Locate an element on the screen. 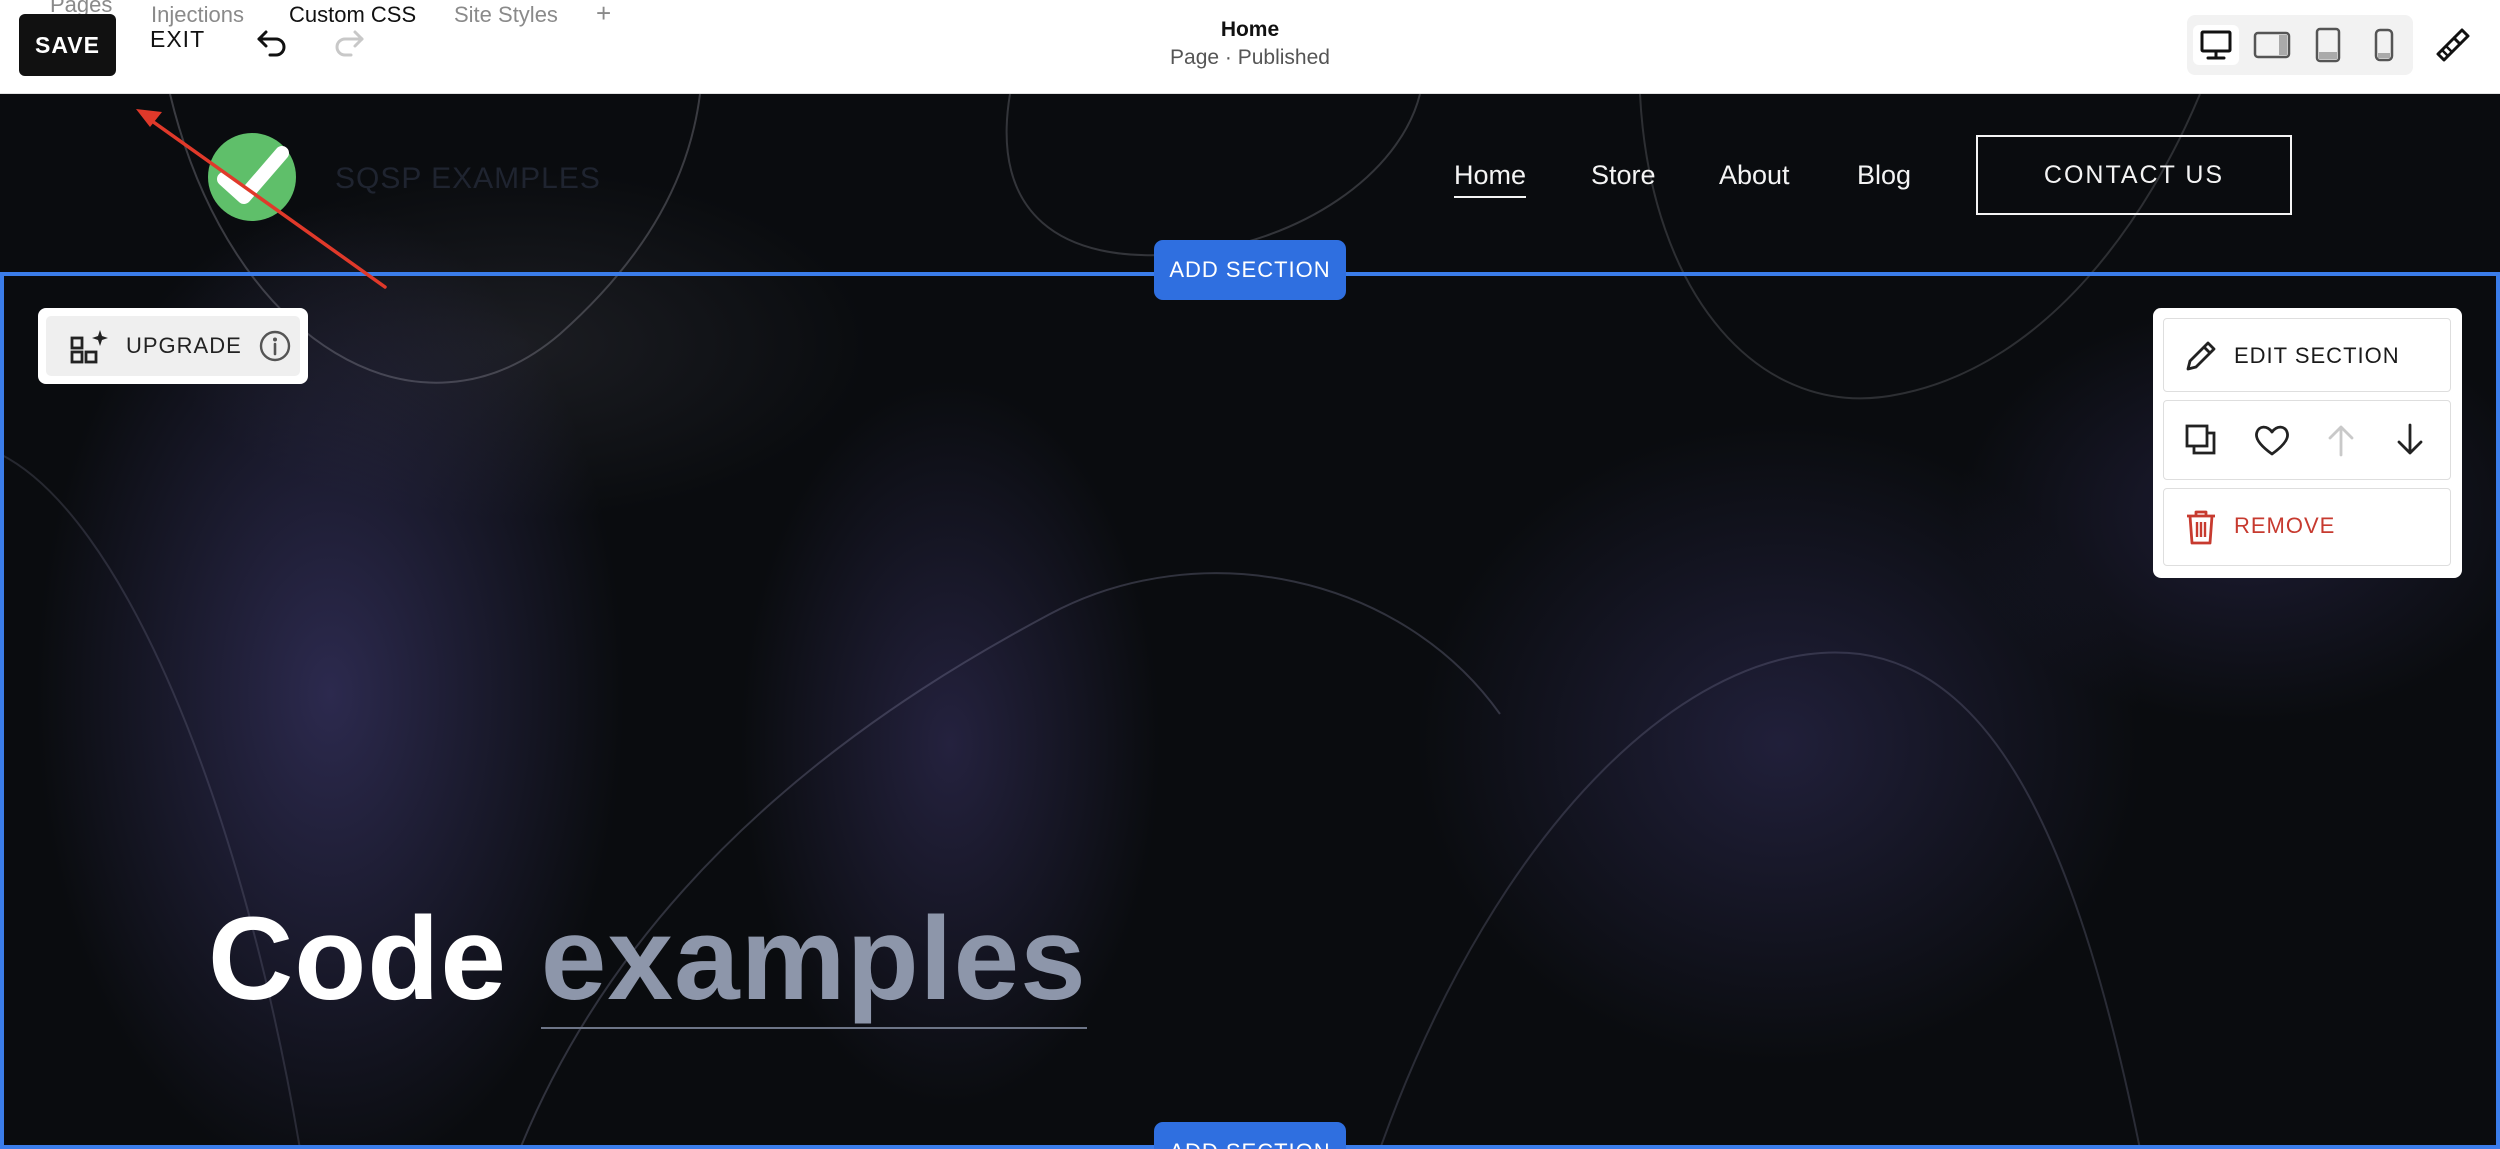 The width and height of the screenshot is (2500, 1149). edit-section-button: EDIT SECTION is located at coordinates (2307, 355).